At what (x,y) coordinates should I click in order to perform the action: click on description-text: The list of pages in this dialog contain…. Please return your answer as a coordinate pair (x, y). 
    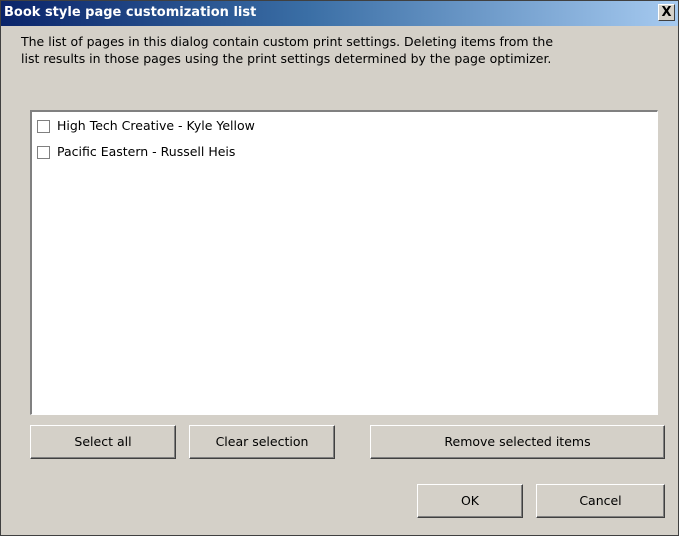
    Looking at the image, I should click on (287, 50).